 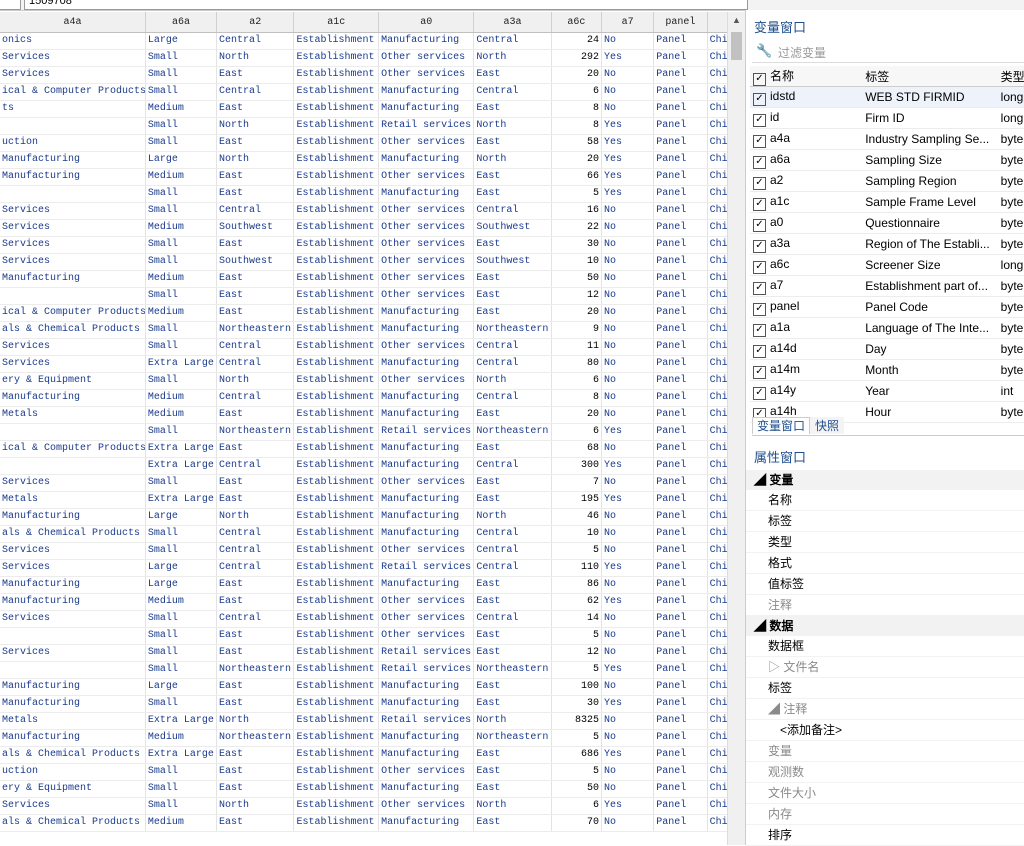 I want to click on scroll-thumb, so click(x=736, y=46).